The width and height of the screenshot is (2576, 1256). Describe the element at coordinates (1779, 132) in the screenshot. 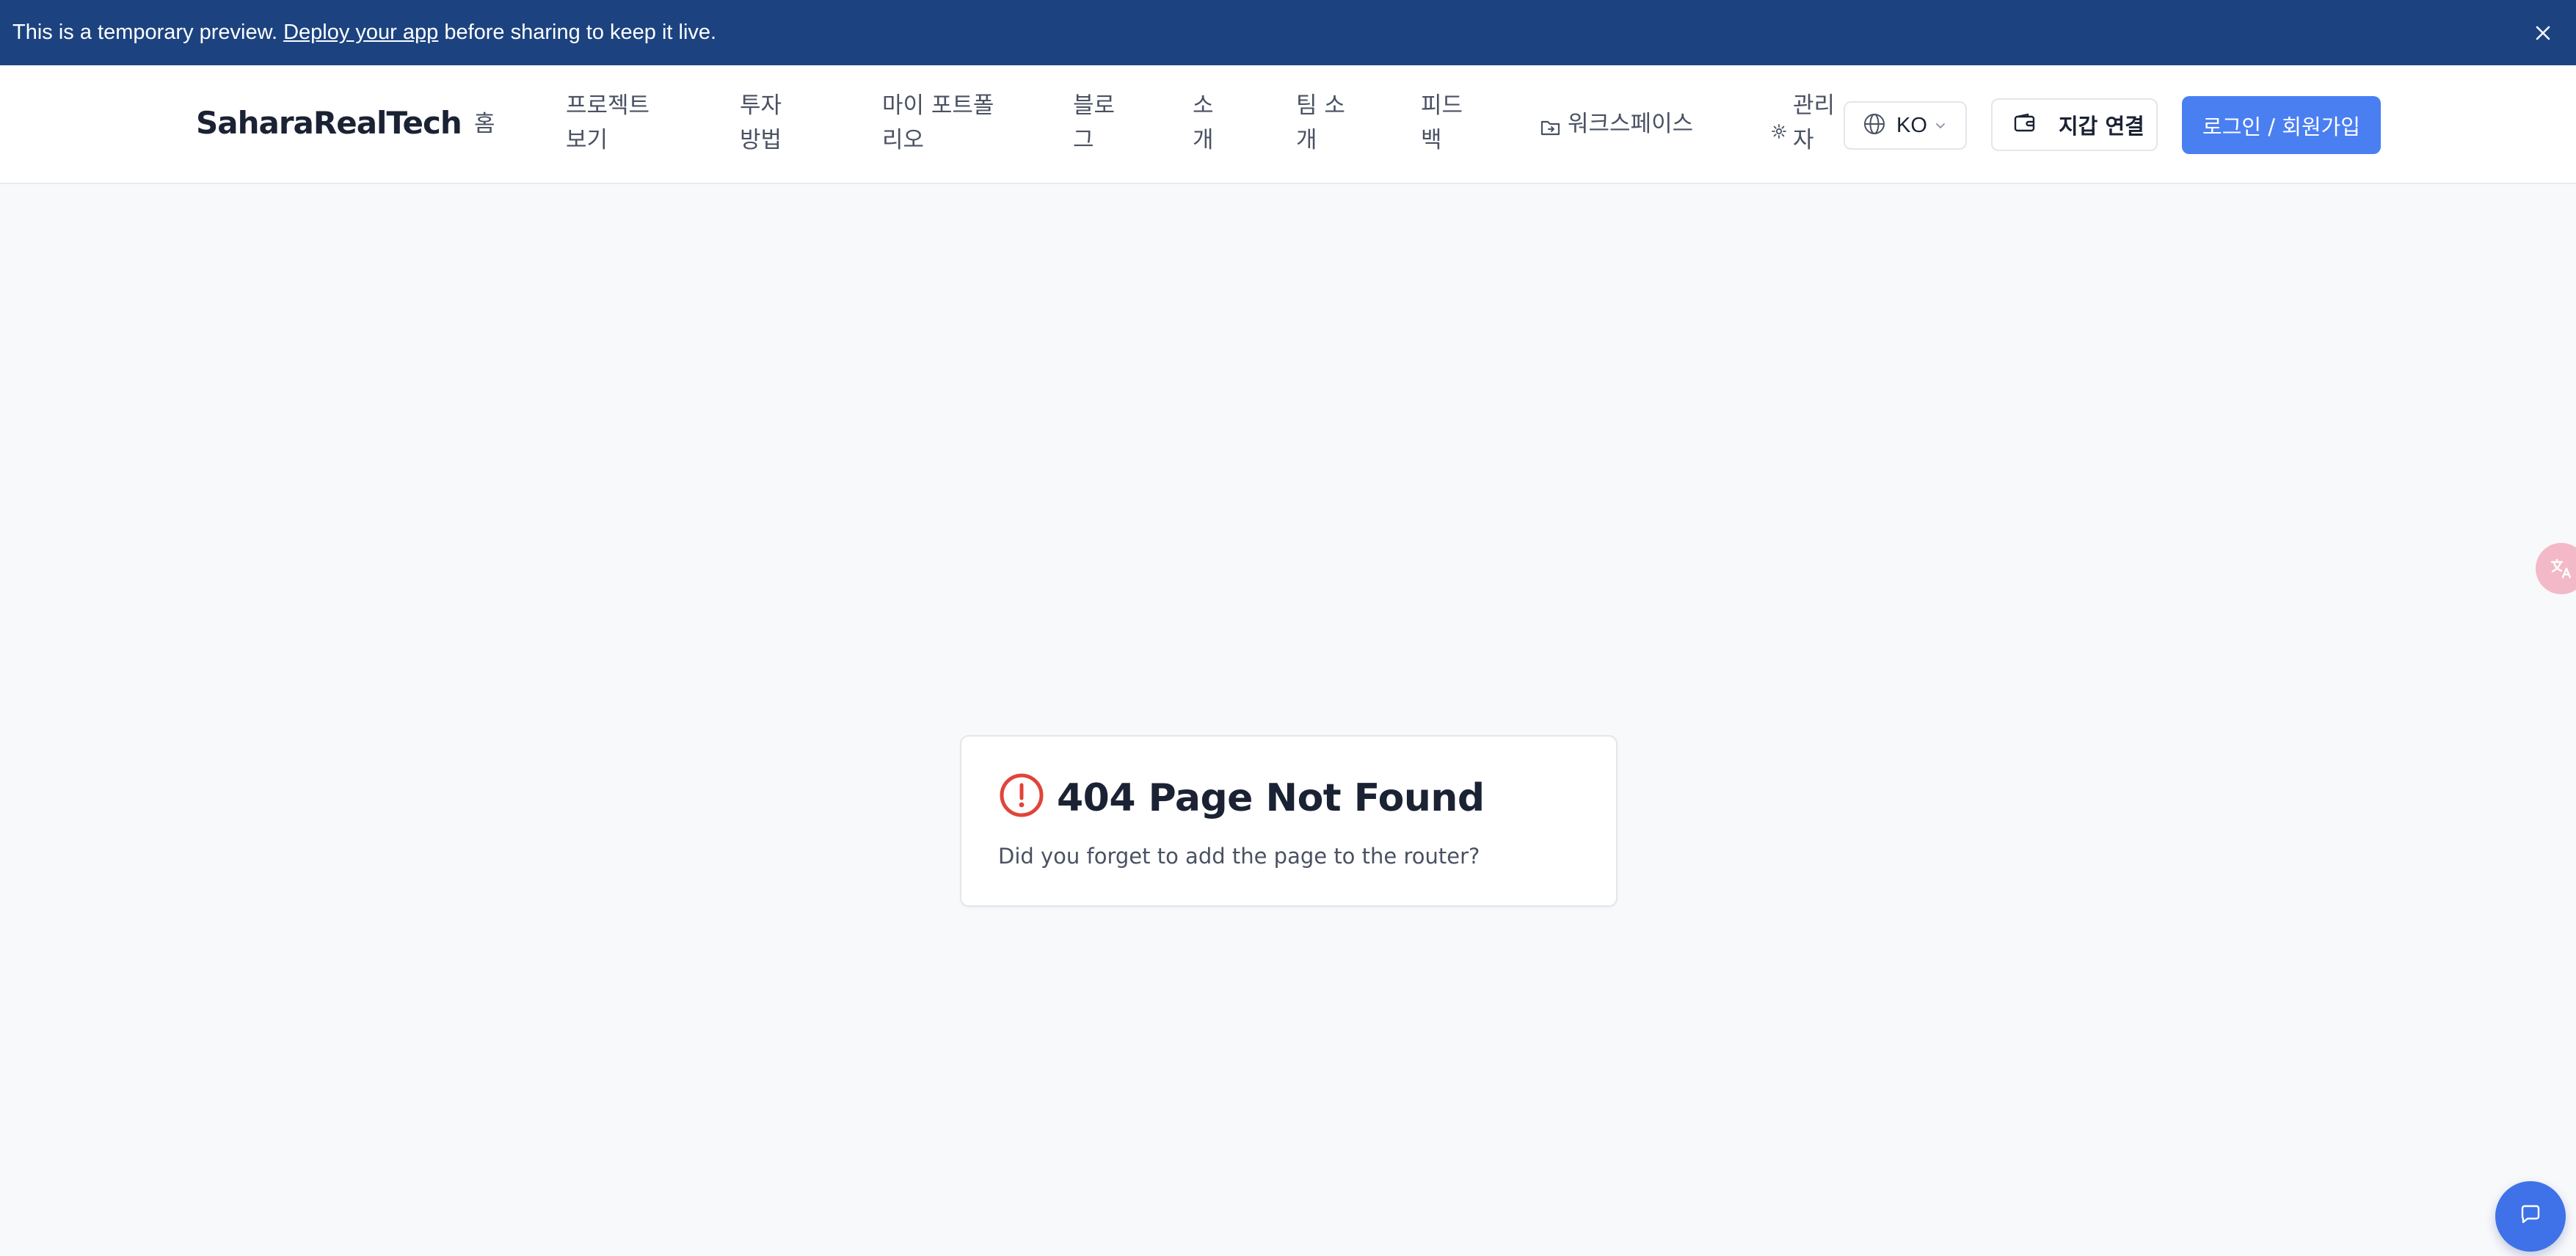

I see `gear-icon` at that location.